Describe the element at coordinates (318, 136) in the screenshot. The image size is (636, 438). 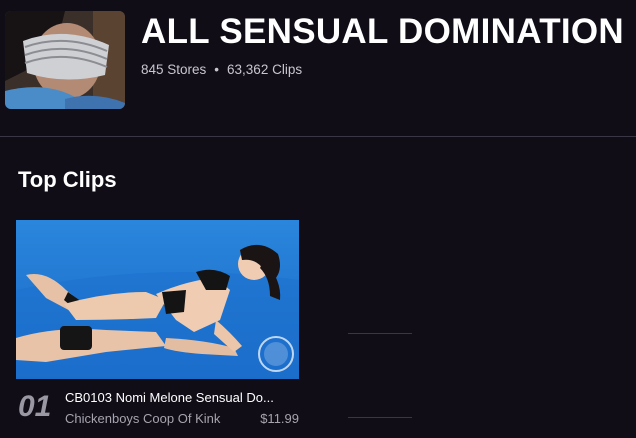
I see `header-divider` at that location.